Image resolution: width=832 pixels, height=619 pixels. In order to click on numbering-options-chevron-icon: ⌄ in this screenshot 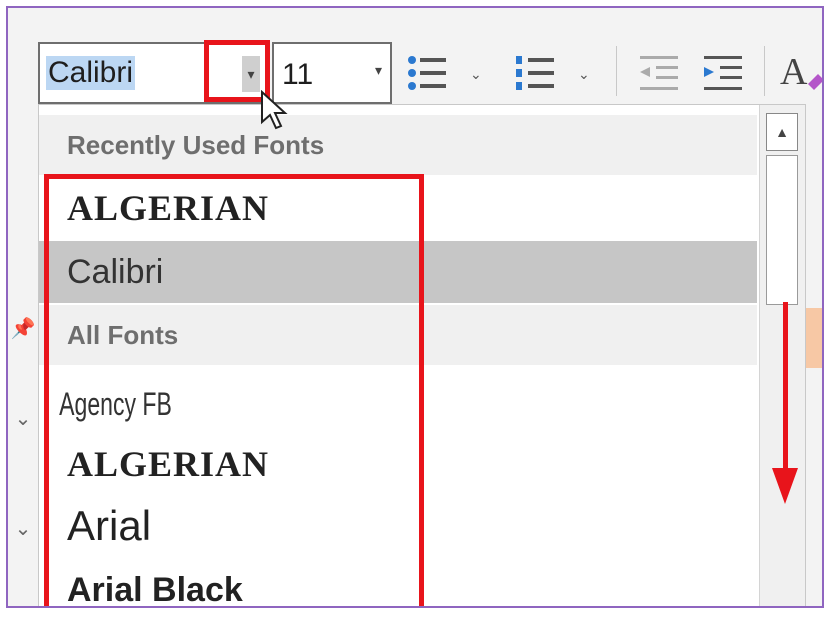, I will do `click(584, 74)`.